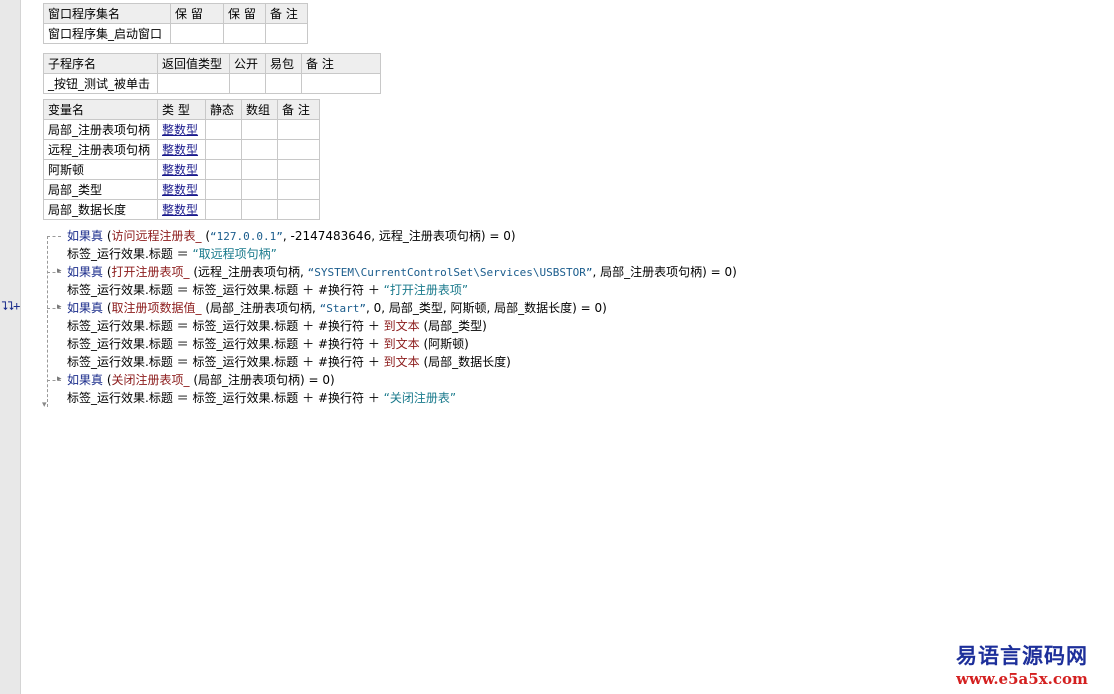 The image size is (1114, 694). What do you see at coordinates (286, 33) in the screenshot?
I see `assembly-note-cell` at bounding box center [286, 33].